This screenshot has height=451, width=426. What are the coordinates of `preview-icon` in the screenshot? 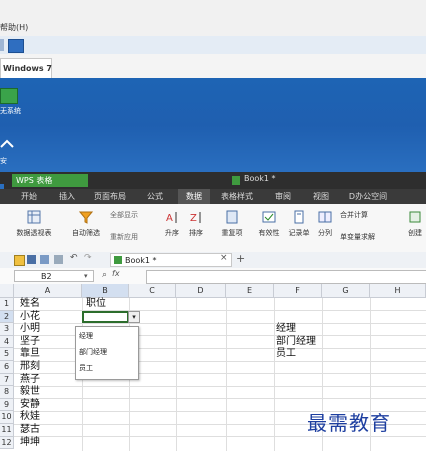 It's located at (58, 259).